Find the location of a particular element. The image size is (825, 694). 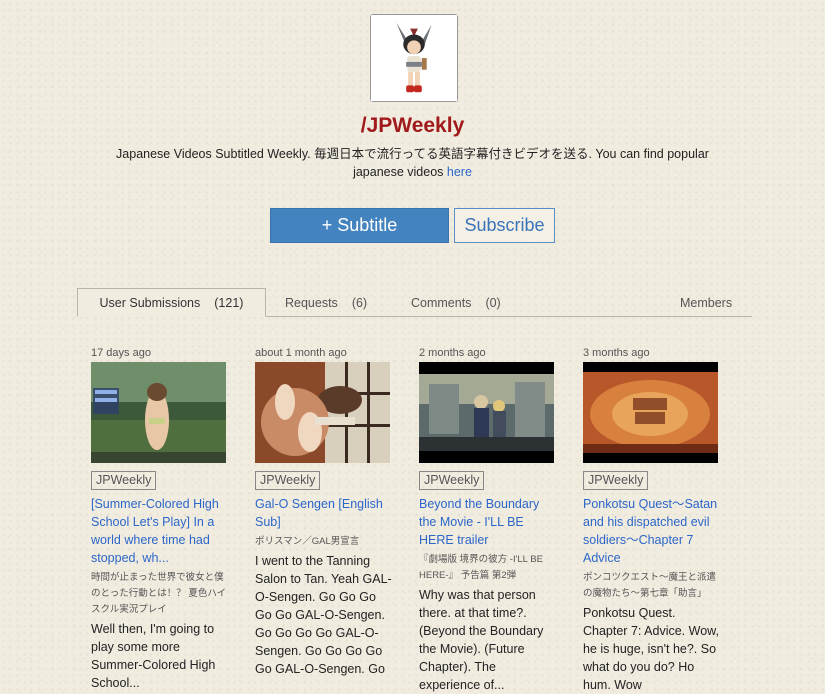

submitted-time: 2 months ago is located at coordinates (452, 353).